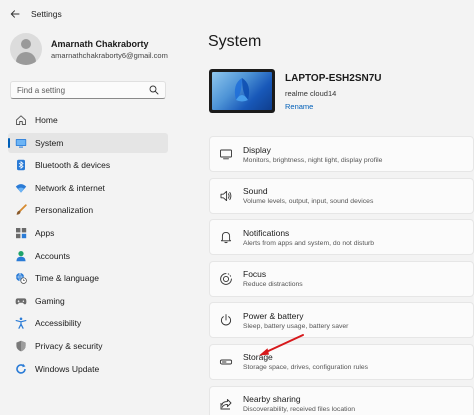 Image resolution: width=474 pixels, height=415 pixels. I want to click on card-title: Notifications, so click(266, 232).